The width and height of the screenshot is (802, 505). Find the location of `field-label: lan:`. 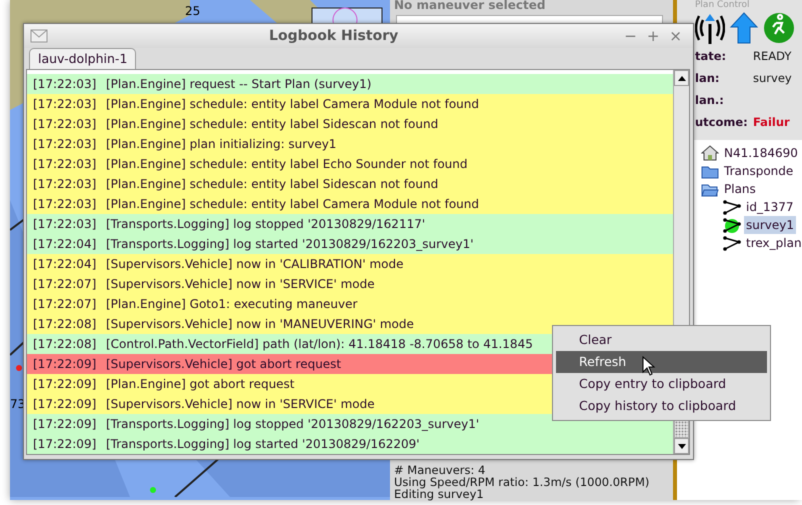

field-label: lan: is located at coordinates (707, 79).